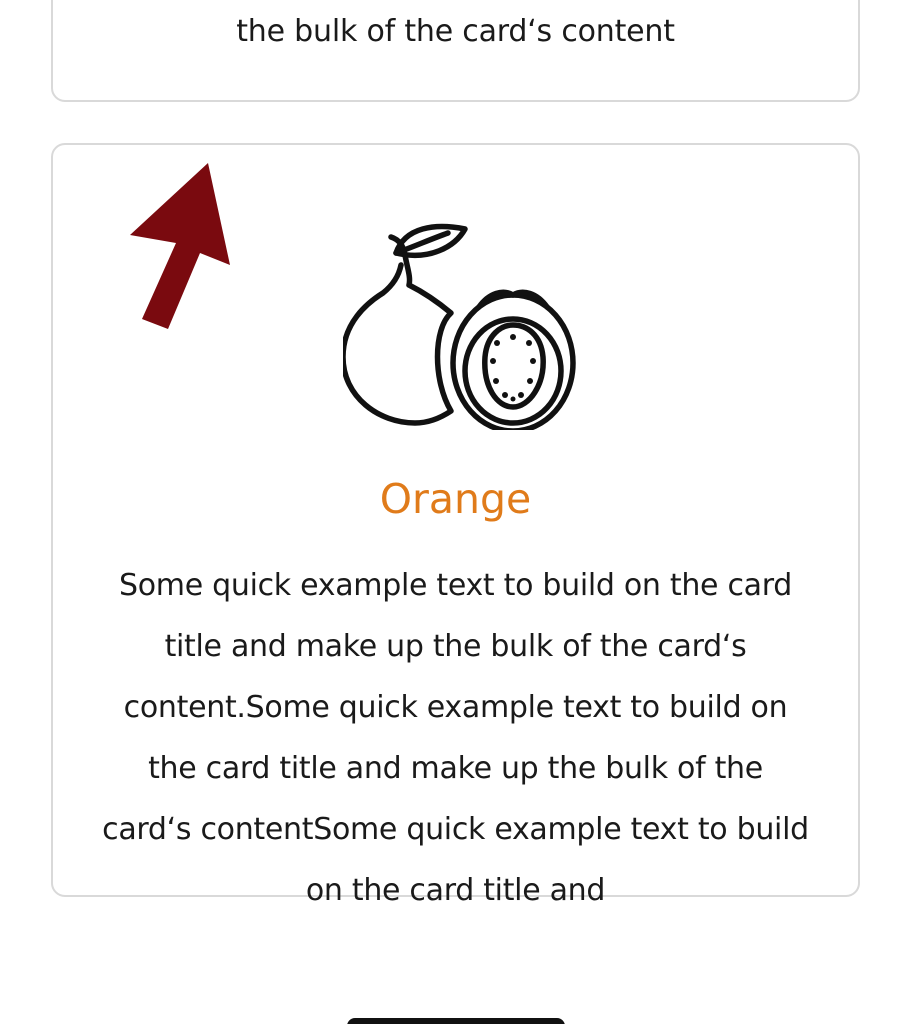 The image size is (911, 1024). What do you see at coordinates (455, 51) in the screenshot?
I see `top-card: the bulk of the card‘s content` at bounding box center [455, 51].